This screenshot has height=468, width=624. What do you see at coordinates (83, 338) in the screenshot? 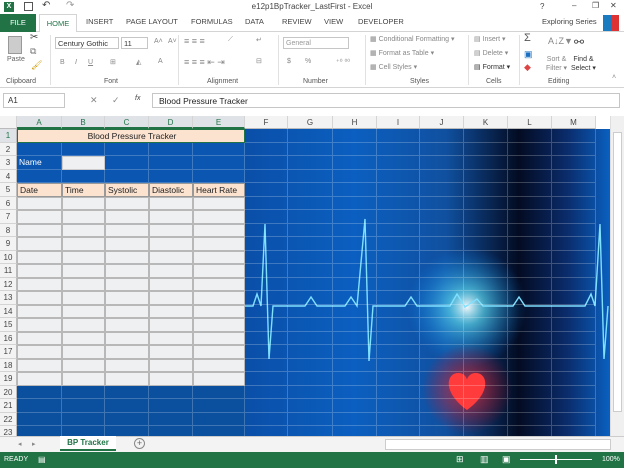
I see `cell-B16` at bounding box center [83, 338].